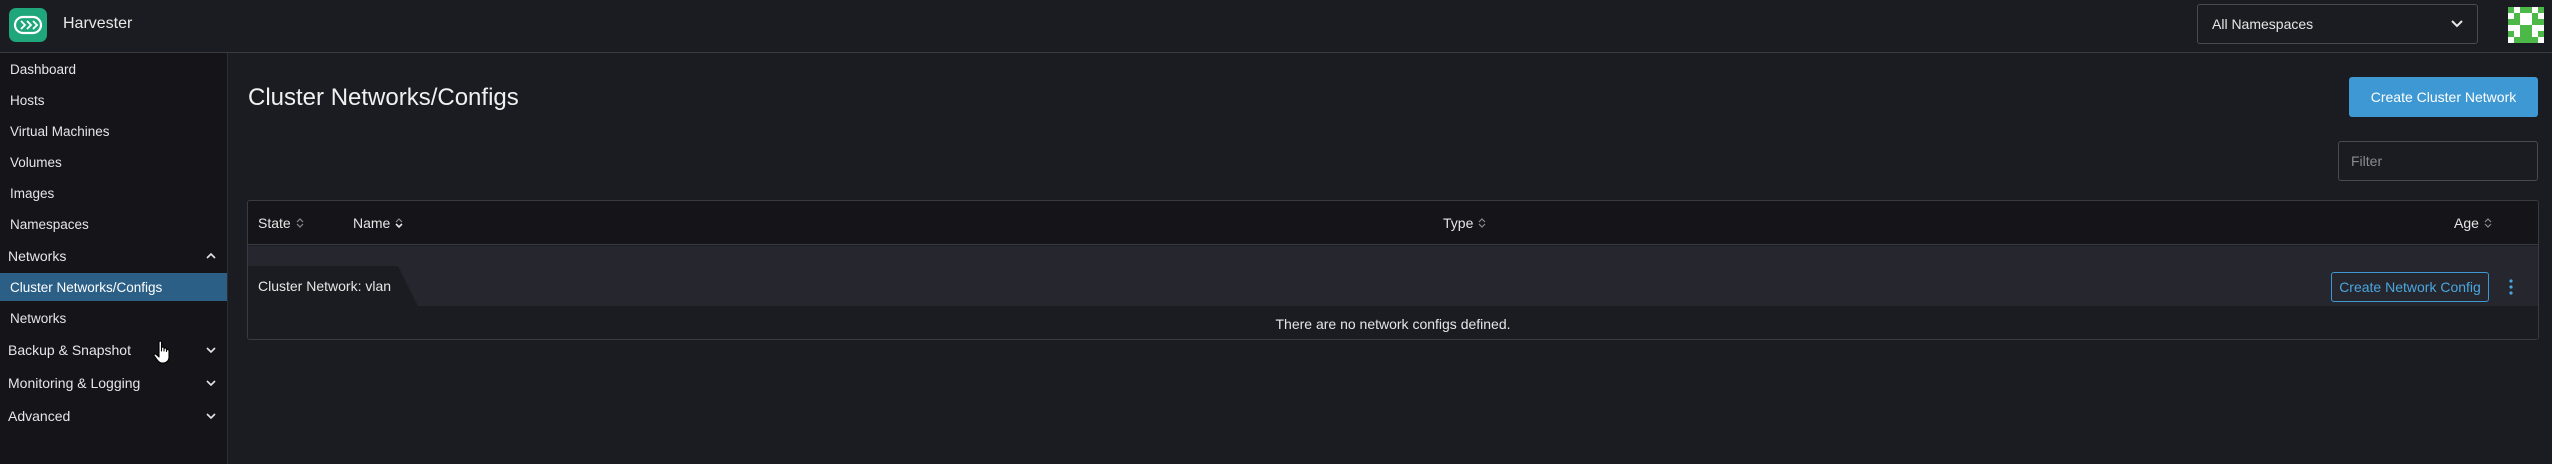 The height and width of the screenshot is (464, 2552). What do you see at coordinates (113, 318) in the screenshot?
I see `sidebar-item-networks: Networks` at bounding box center [113, 318].